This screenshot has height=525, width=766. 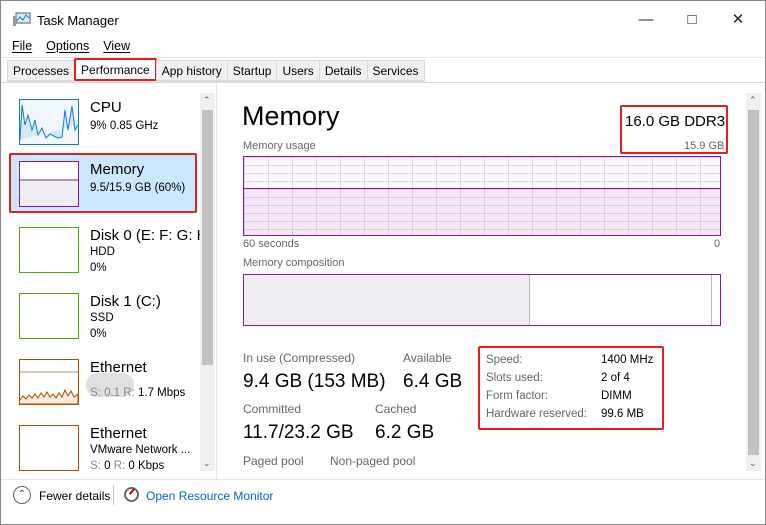 What do you see at coordinates (102, 252) in the screenshot?
I see `disk0-type: HDD` at bounding box center [102, 252].